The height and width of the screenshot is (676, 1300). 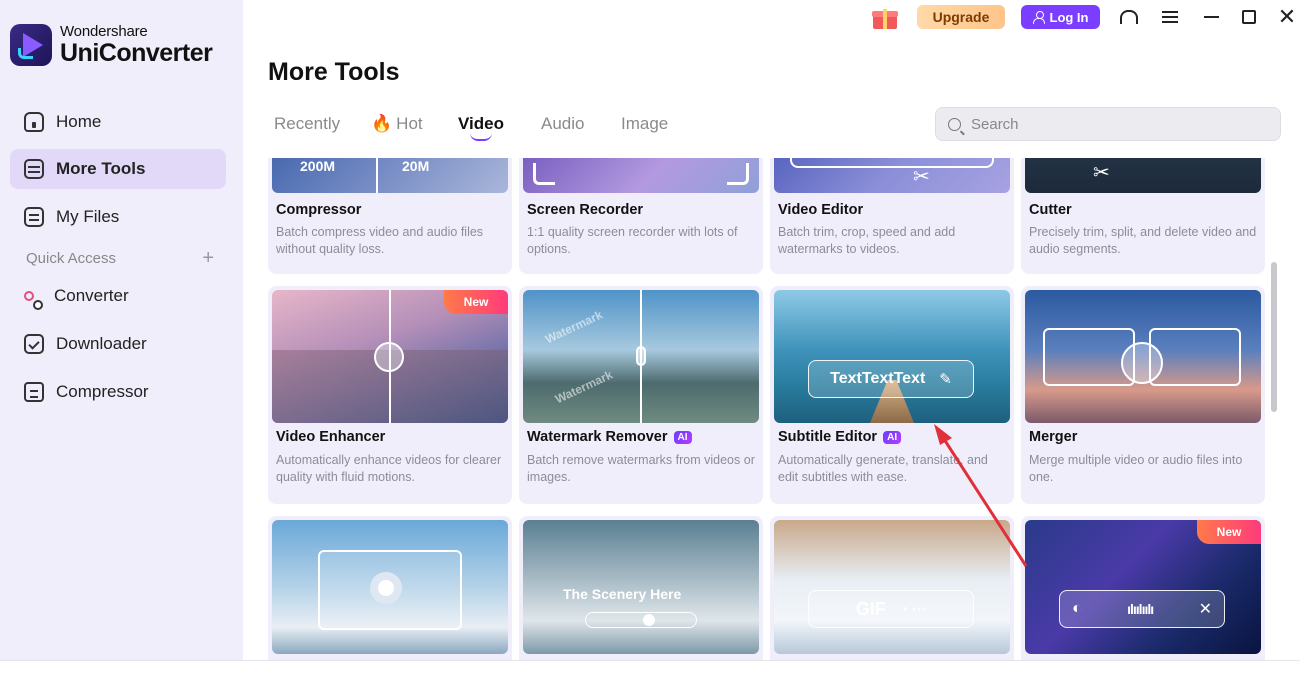 I want to click on annotation-arrow, so click(x=981, y=495).